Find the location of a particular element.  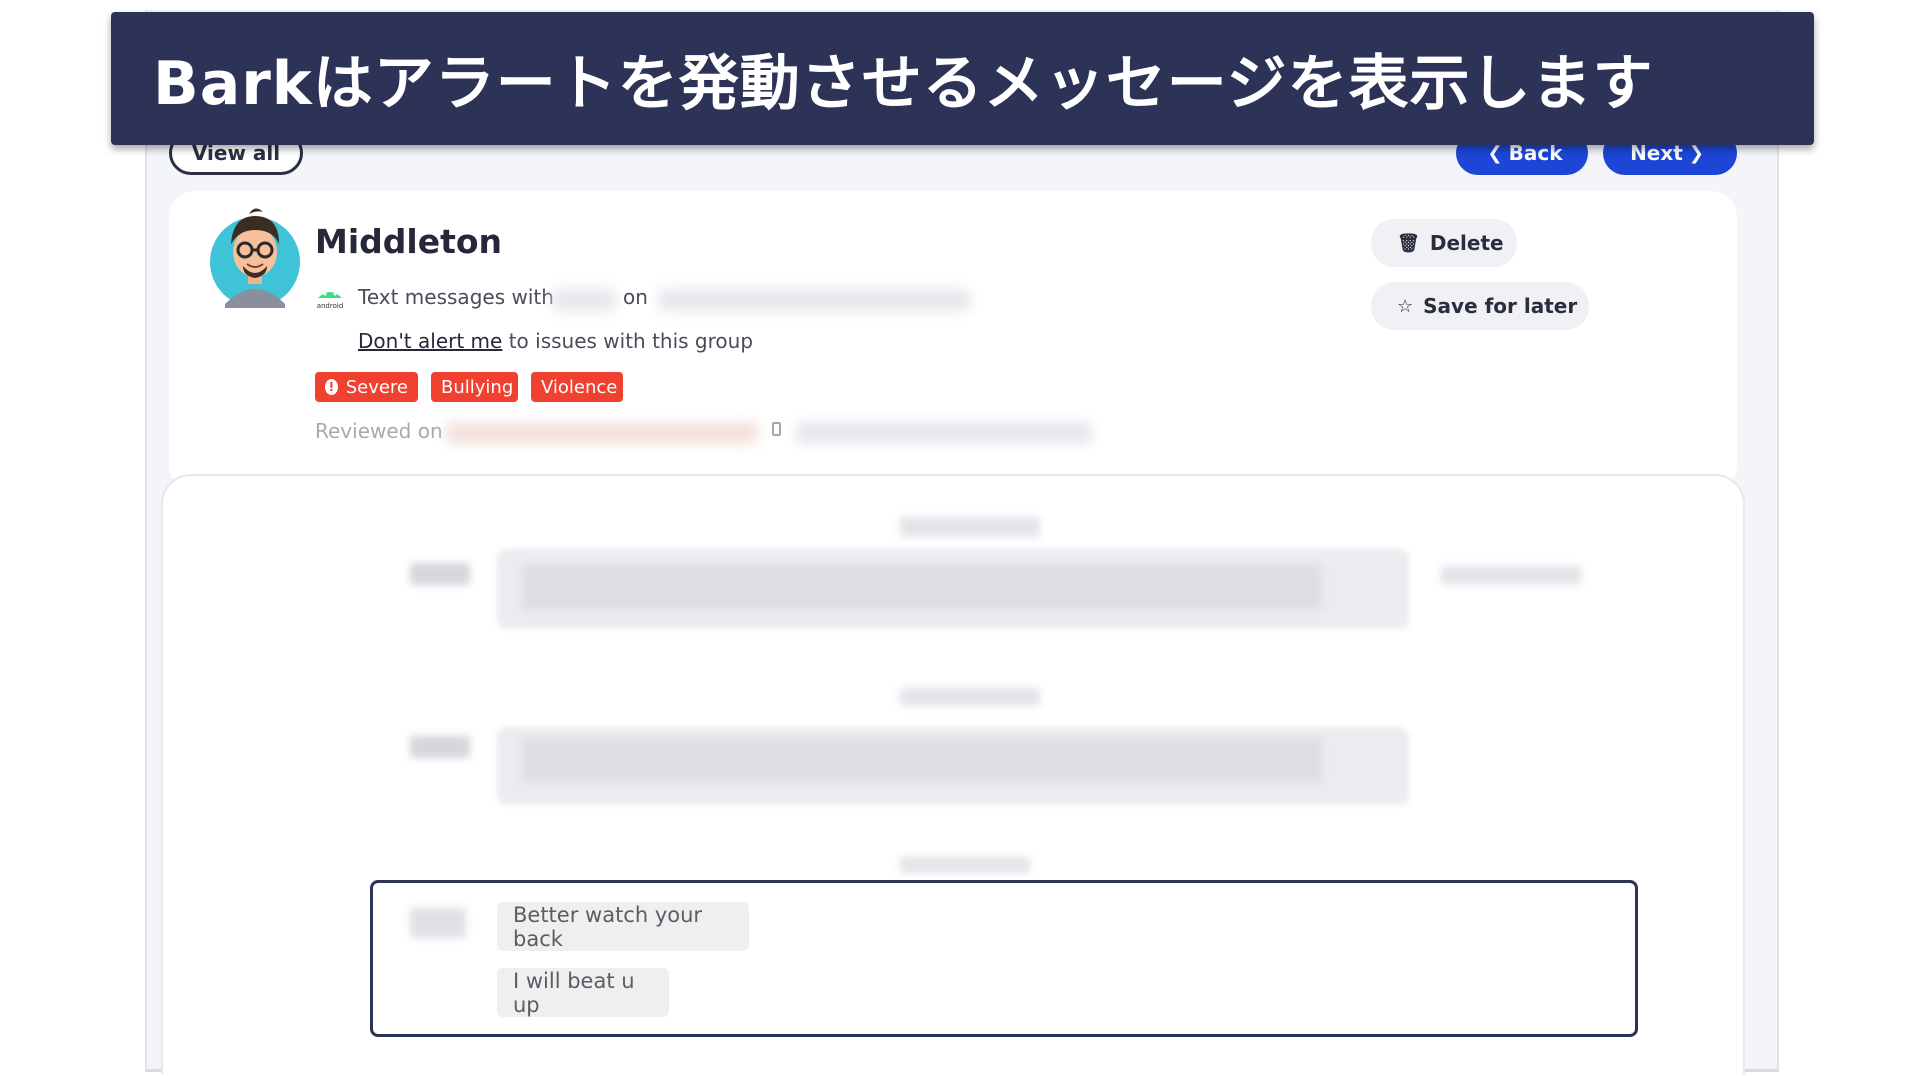

caption-text: Barkはアラートを発動させるメッセージを表示します is located at coordinates (903, 84).